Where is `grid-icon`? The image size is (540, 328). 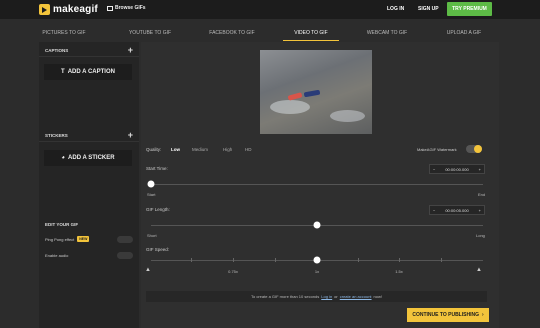
grid-icon is located at coordinates (110, 8).